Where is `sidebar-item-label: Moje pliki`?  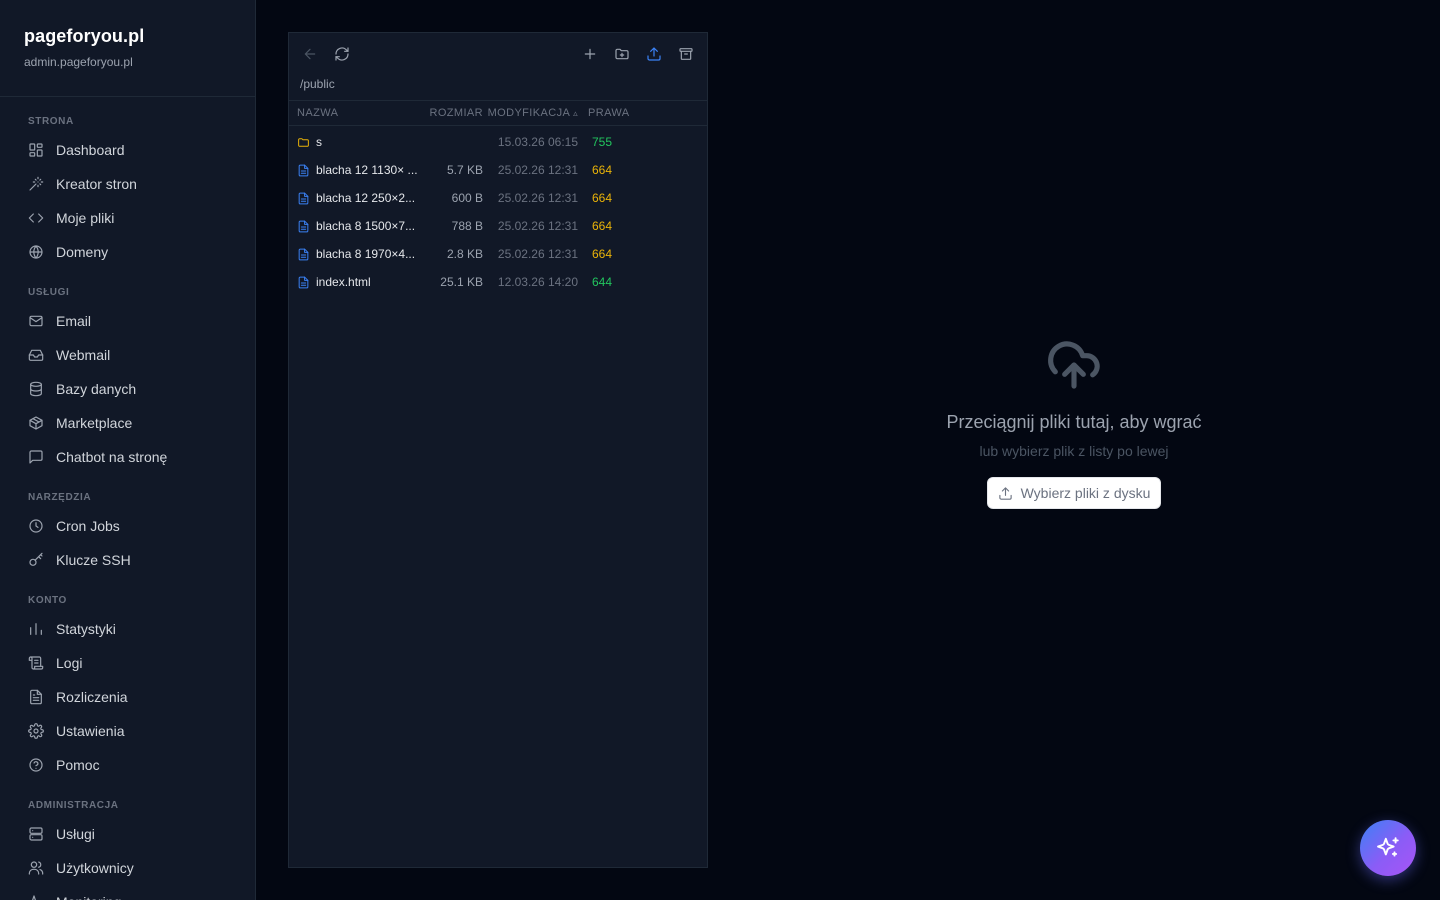
sidebar-item-label: Moje pliki is located at coordinates (85, 218).